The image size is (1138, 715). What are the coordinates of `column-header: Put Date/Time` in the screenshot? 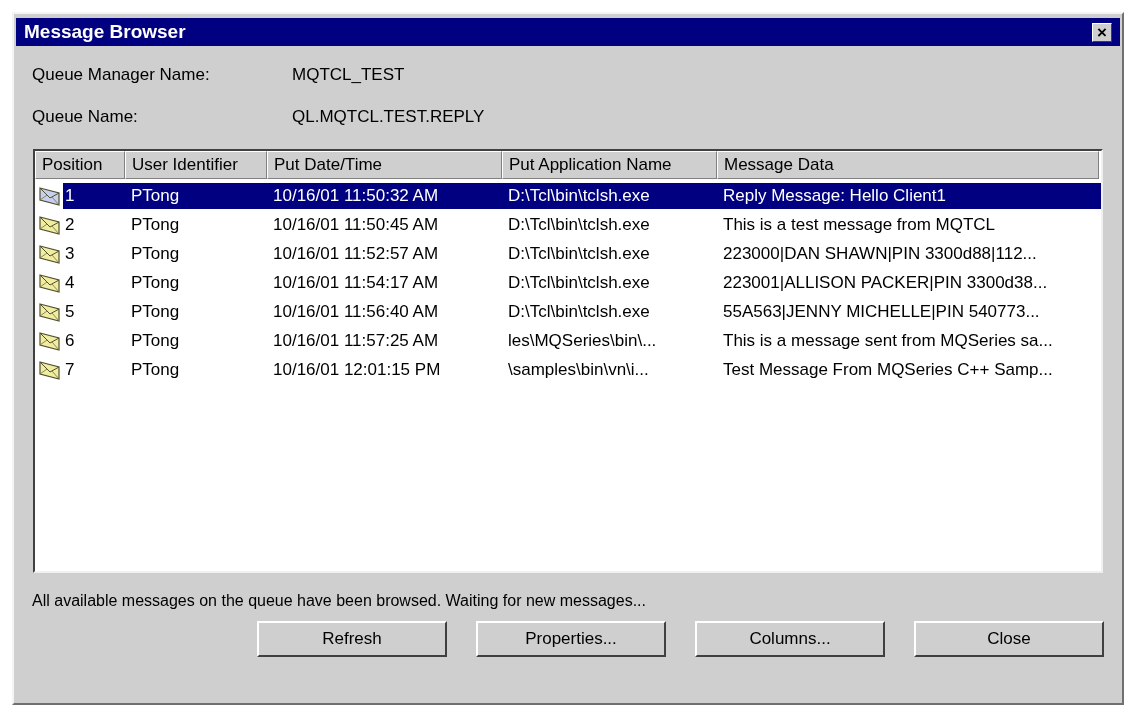 It's located at (384, 165).